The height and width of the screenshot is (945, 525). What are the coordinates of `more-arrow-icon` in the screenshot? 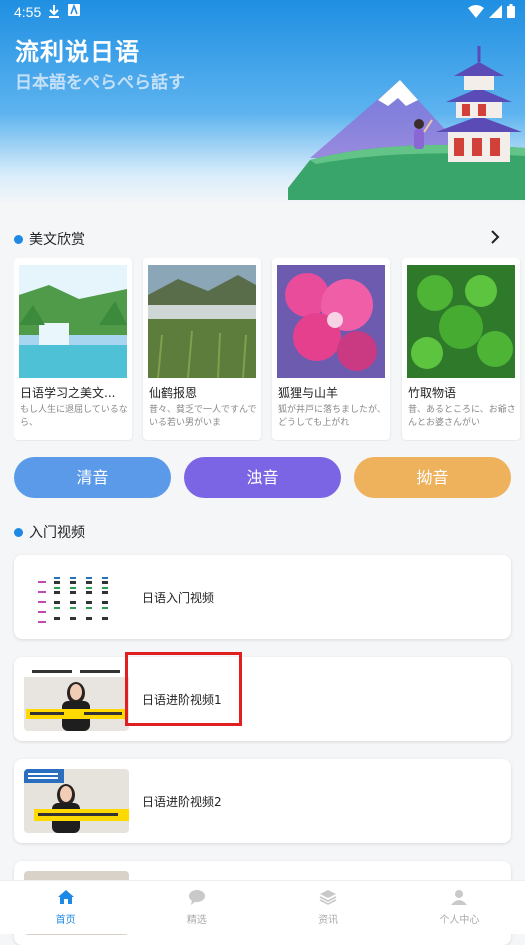 It's located at (495, 238).